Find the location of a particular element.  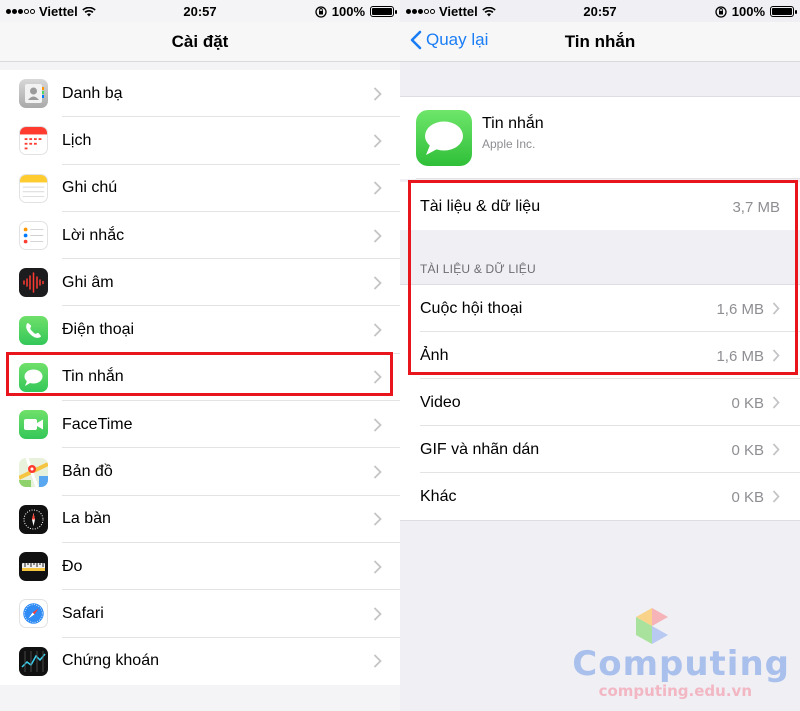

detail-row-video: Video 0 KB is located at coordinates (600, 402).